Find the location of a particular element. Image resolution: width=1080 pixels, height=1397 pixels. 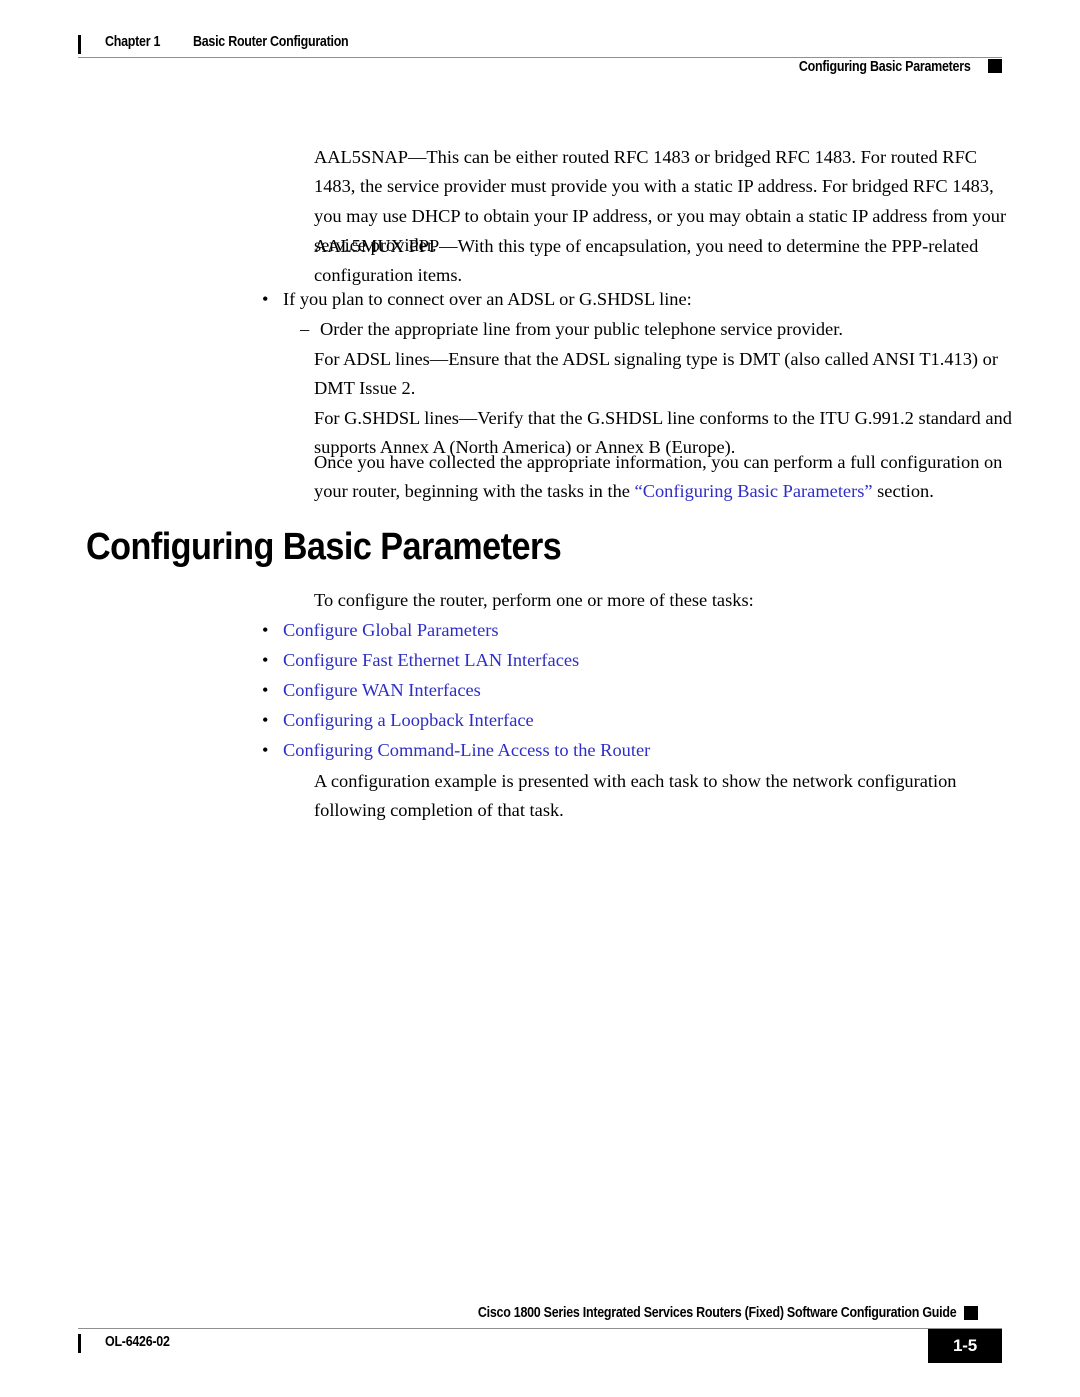

paragraph-once-suffix: section. is located at coordinates (903, 491).